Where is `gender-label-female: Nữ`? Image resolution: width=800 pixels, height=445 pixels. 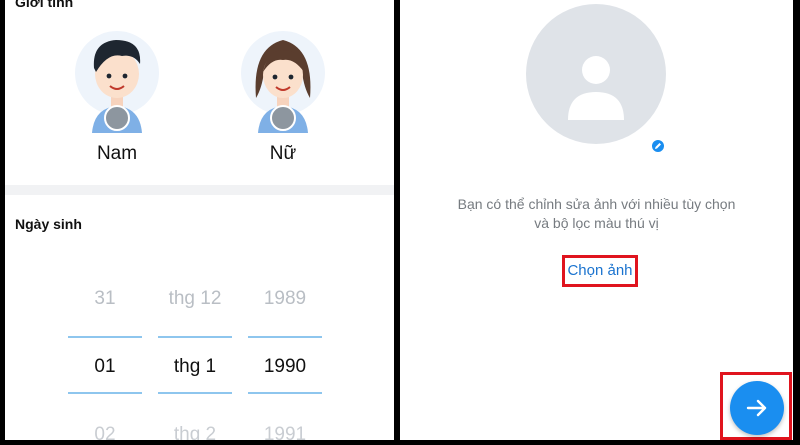
gender-label-female: Nữ is located at coordinates (283, 153).